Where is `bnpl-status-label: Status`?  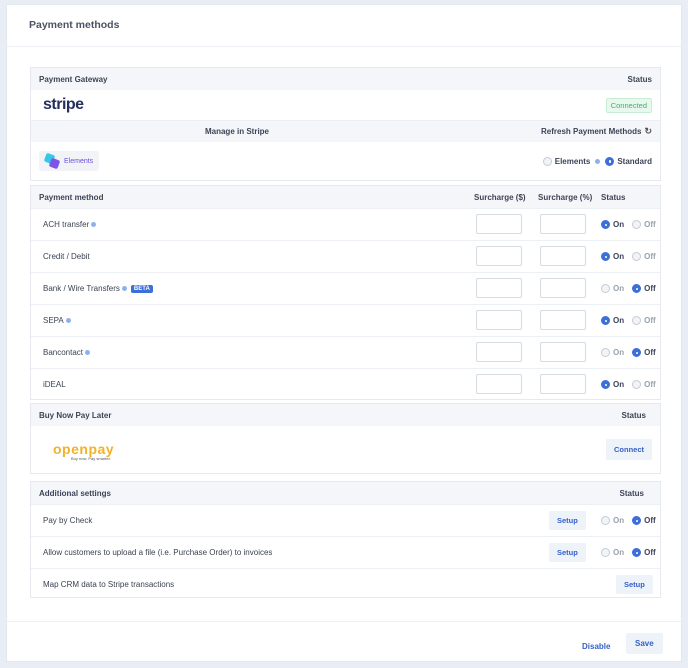
bnpl-status-label: Status is located at coordinates (633, 415).